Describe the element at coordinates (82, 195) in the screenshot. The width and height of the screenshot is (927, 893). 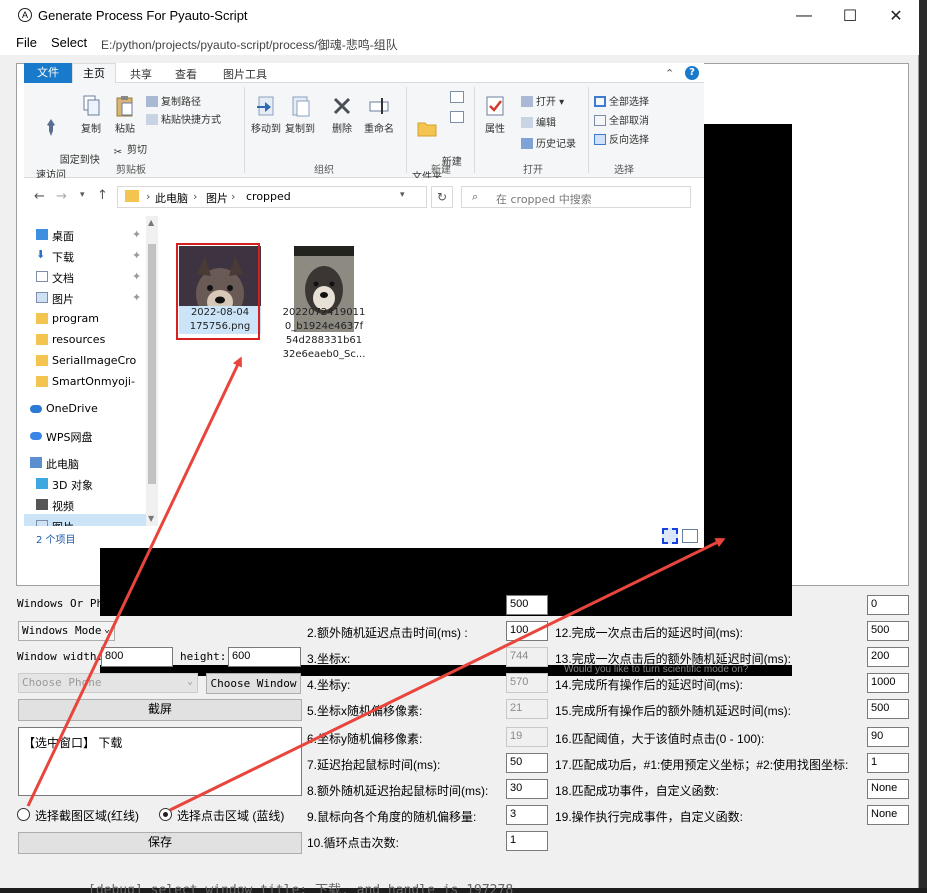
I see `recent-chevron-icon: ▾` at that location.